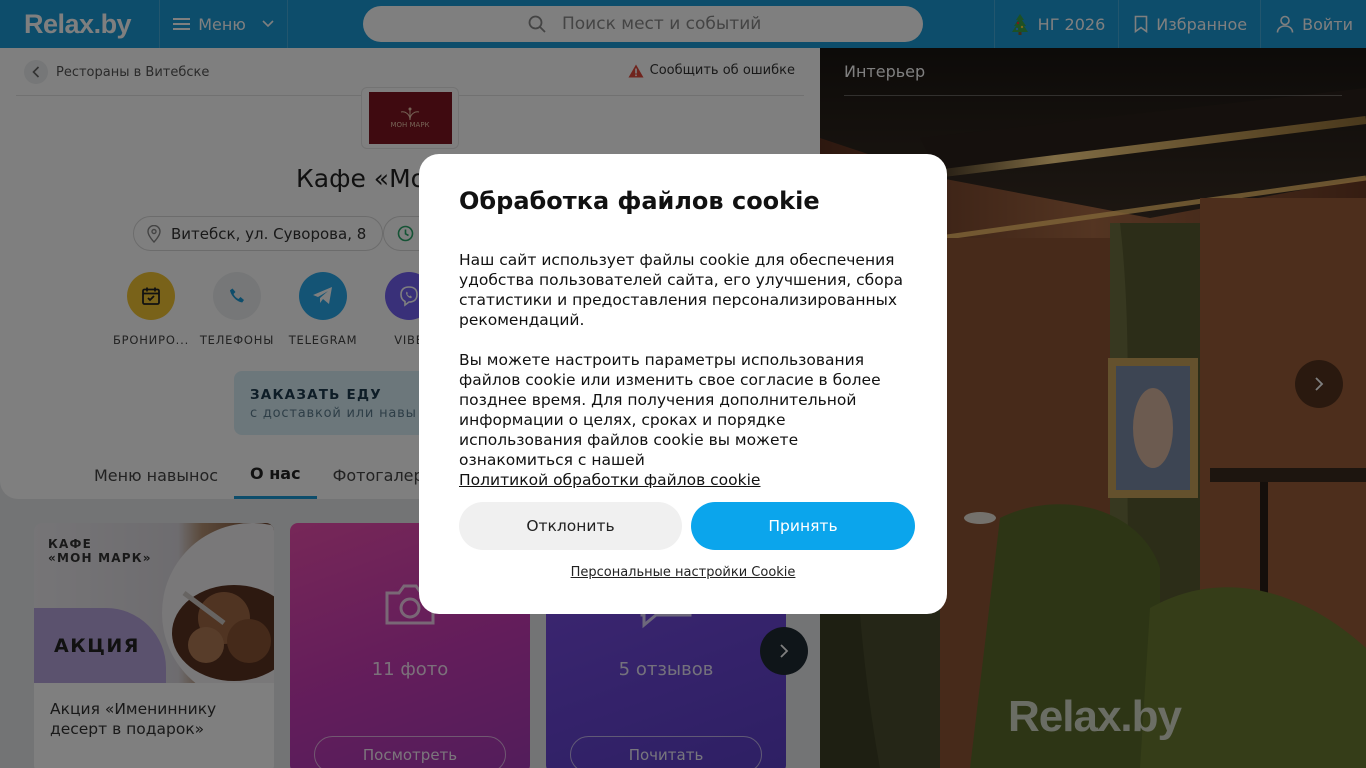  I want to click on accept-button: Принять, so click(803, 526).